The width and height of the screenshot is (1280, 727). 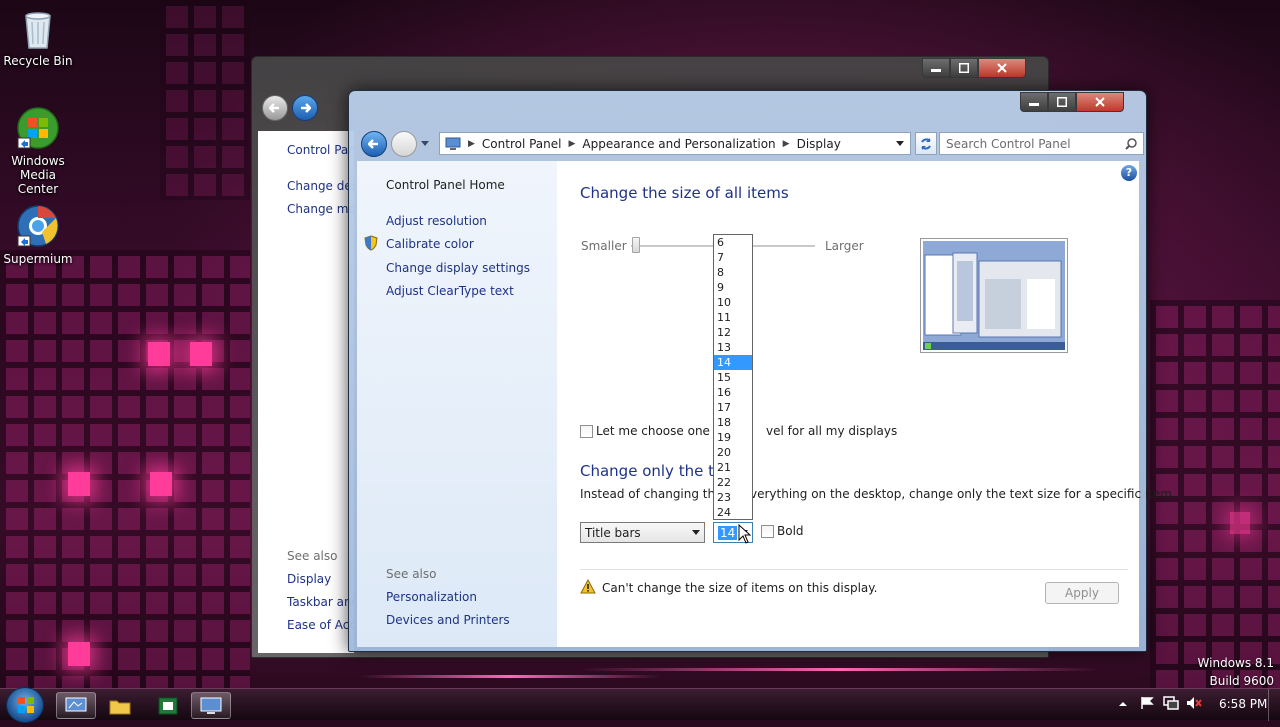 I want to click on control-panel-home-link: Control Panel Home, so click(x=445, y=185).